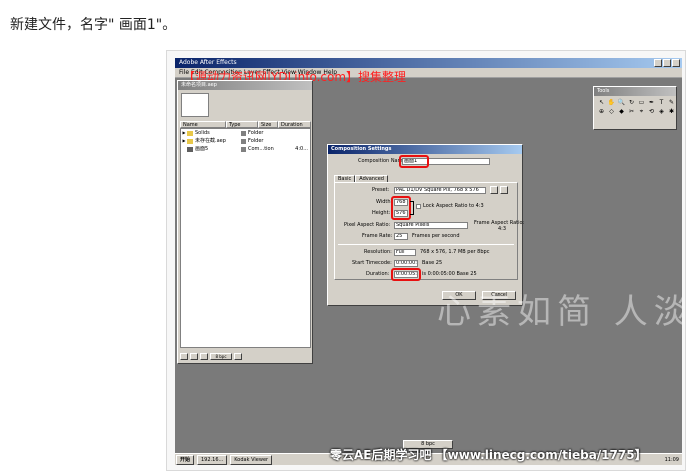 The height and width of the screenshot is (475, 700). I want to click on tools-panel: Tools ↖ ✋ 🔍 ↻ ▭ ✒ T ✎ ⊕ ◇ ◆ ✂ ⌖ ⟲ ◈ ✱, so click(635, 108).